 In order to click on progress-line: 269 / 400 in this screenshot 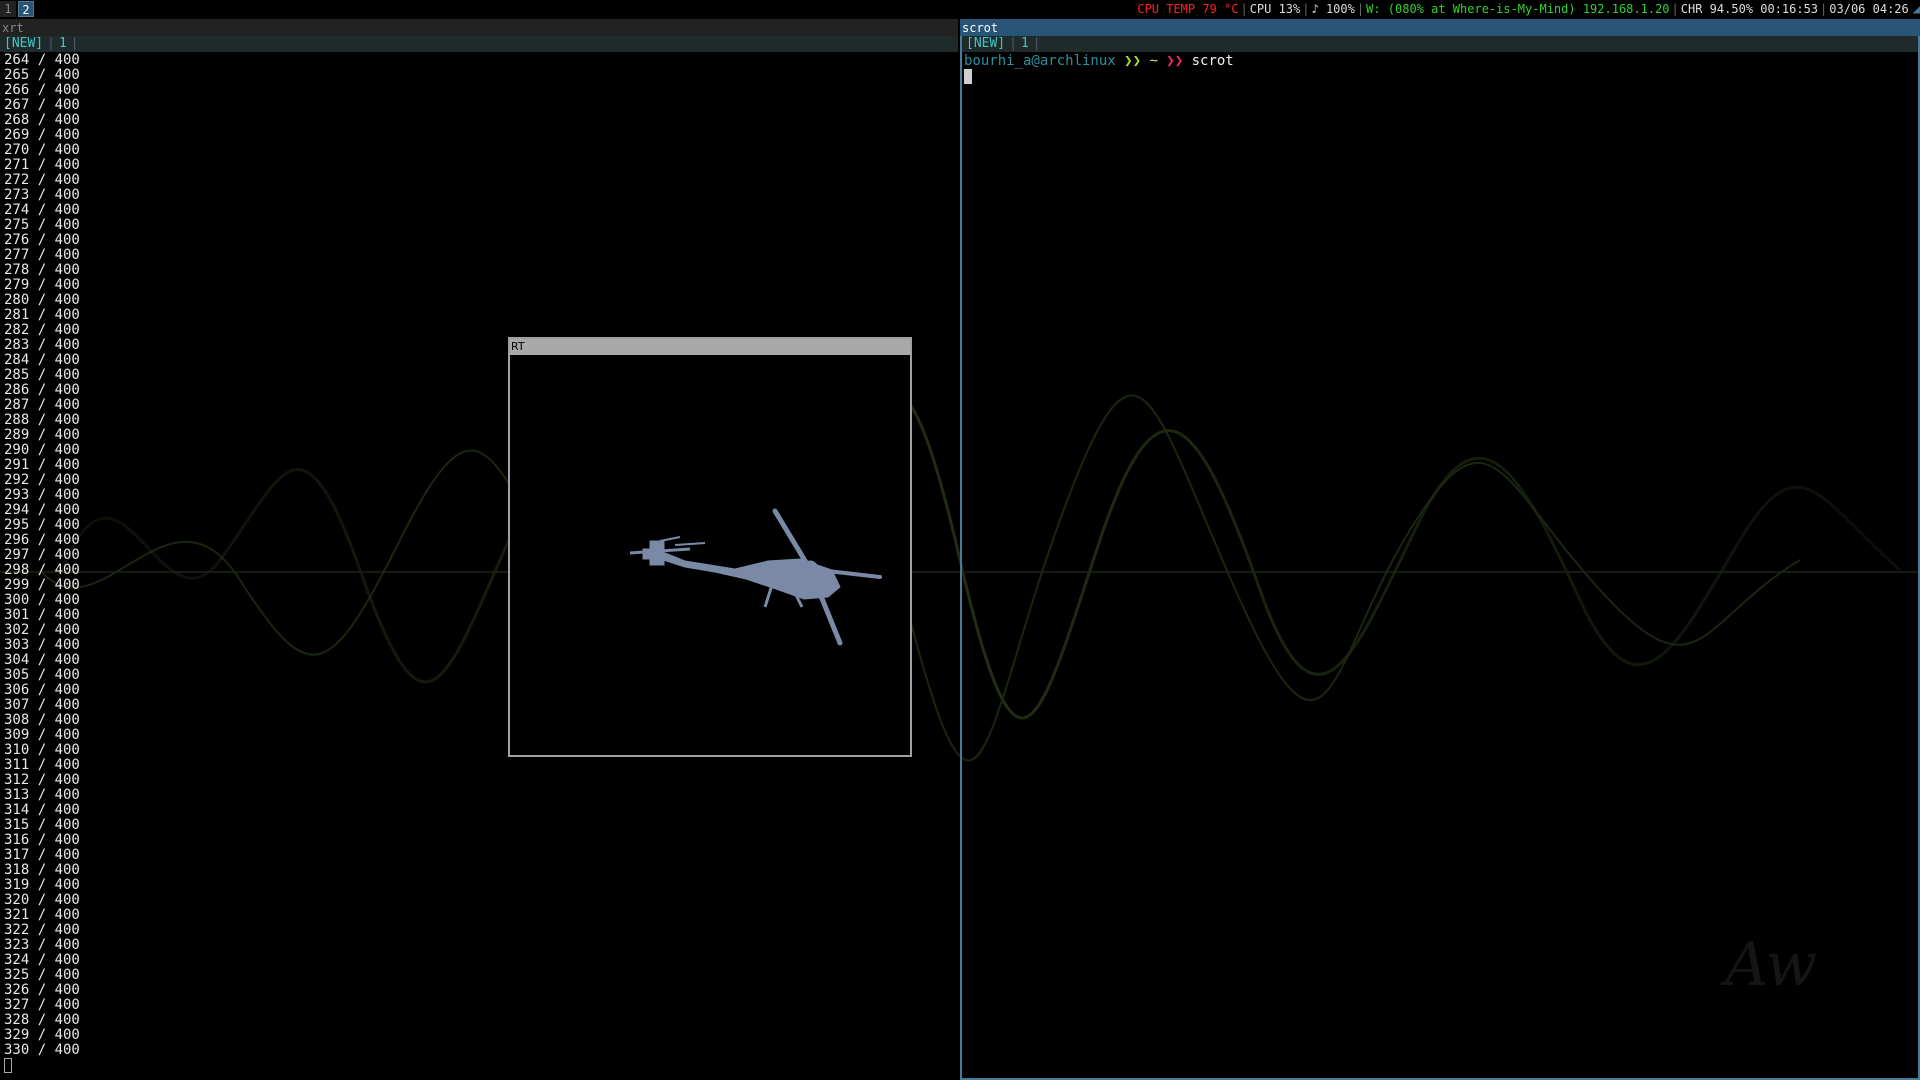, I will do `click(42, 135)`.